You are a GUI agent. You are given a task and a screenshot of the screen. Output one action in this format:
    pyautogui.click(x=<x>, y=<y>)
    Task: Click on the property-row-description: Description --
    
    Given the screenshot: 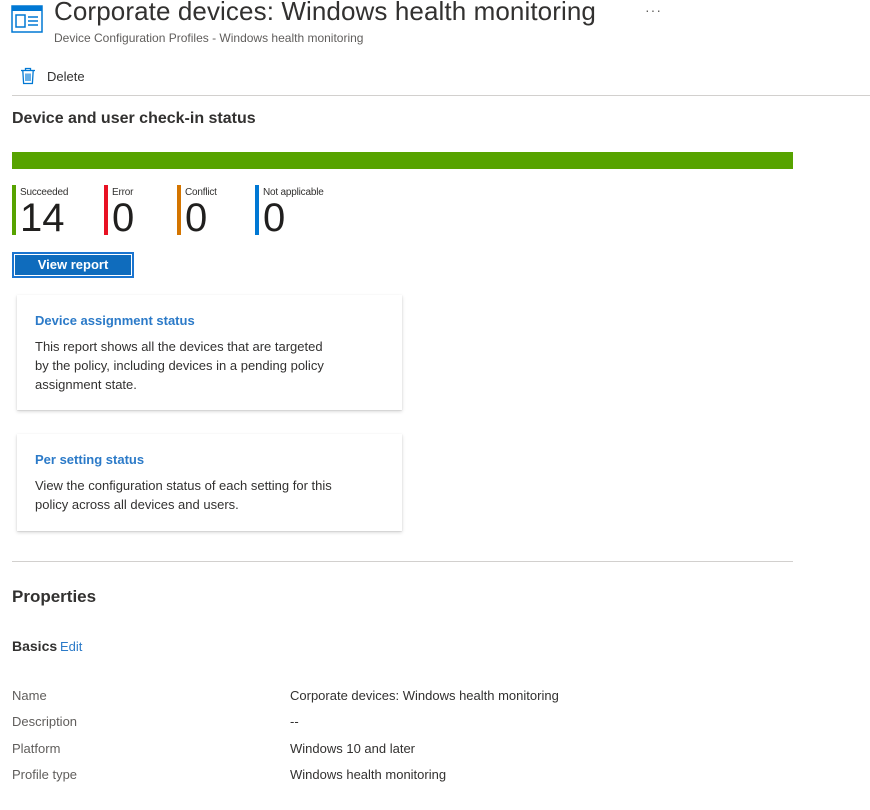 What is the action you would take?
    pyautogui.click(x=412, y=724)
    